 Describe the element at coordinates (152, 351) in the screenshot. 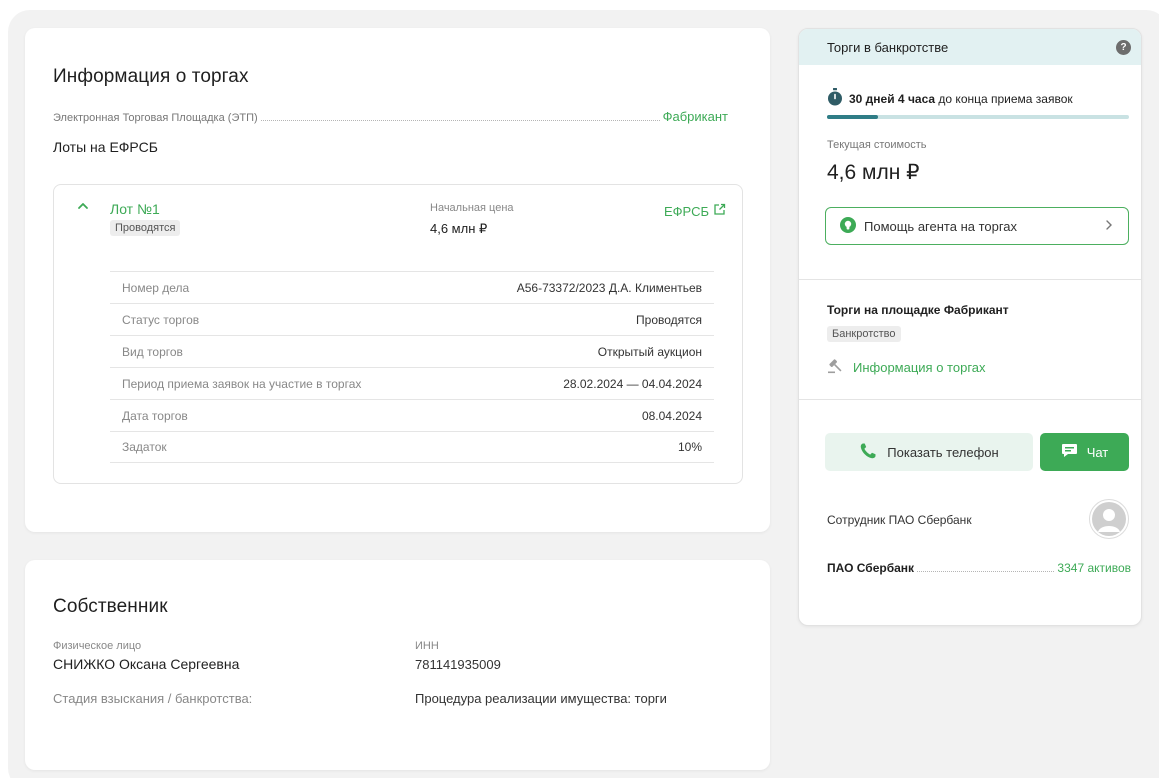

I see `detail-label: Вид торгов` at that location.